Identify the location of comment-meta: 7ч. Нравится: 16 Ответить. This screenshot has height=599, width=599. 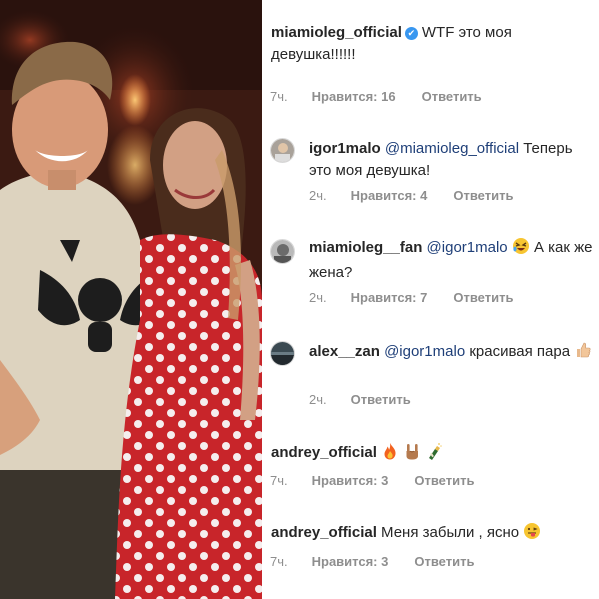
(376, 96).